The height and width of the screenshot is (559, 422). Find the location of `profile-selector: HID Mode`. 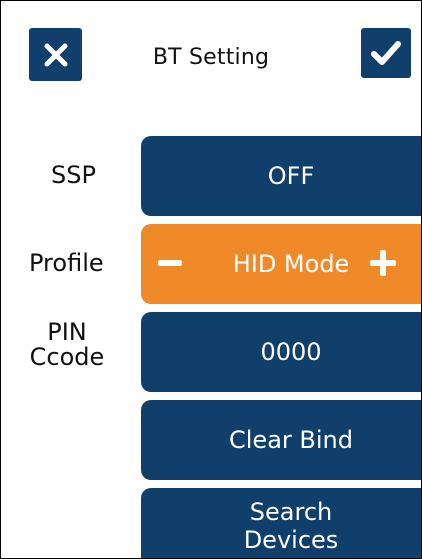

profile-selector: HID Mode is located at coordinates (281, 264).